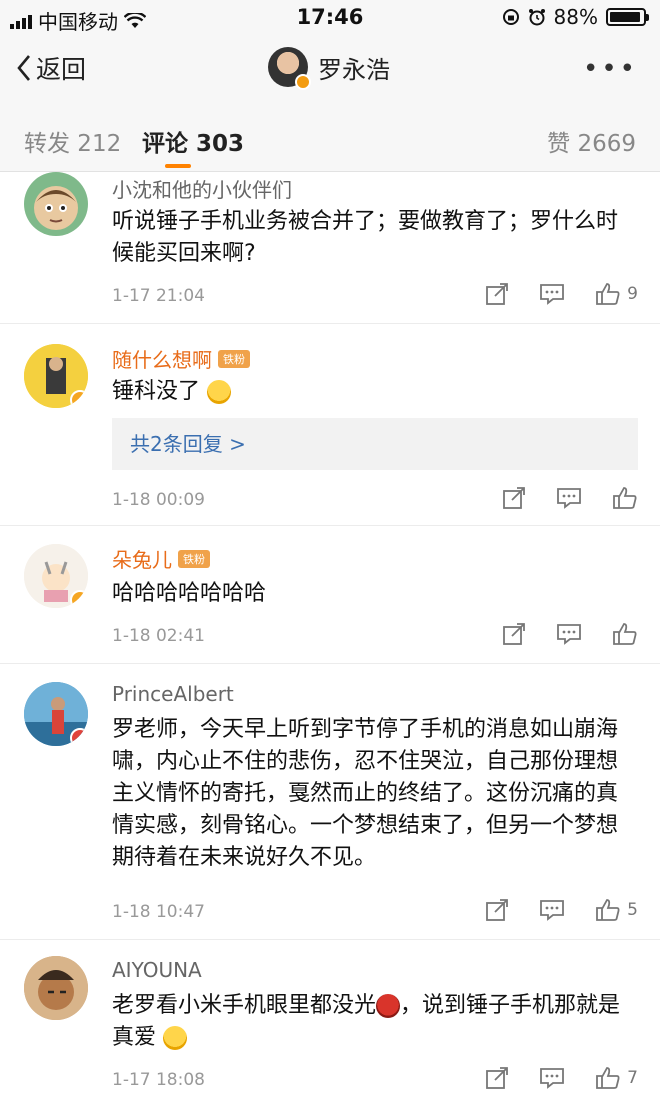 The image size is (660, 1108). I want to click on like-button: 7, so click(616, 1078).